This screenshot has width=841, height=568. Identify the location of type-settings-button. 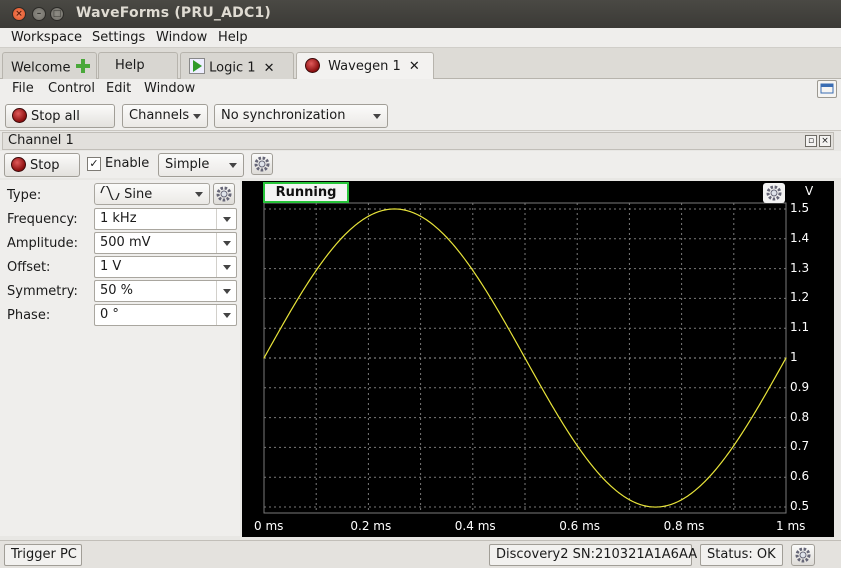
(224, 194).